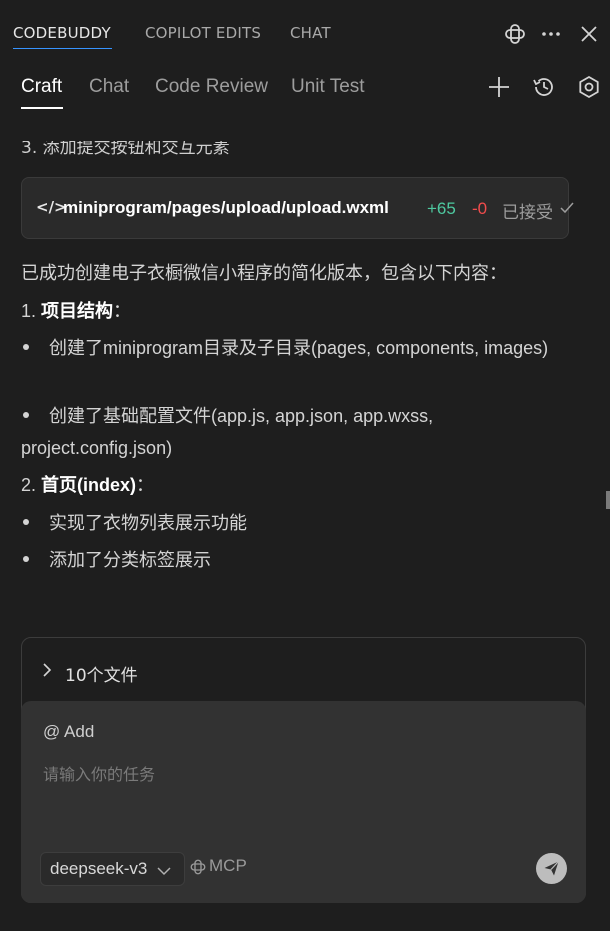  I want to click on list-item: 添加了分类标签展示, so click(301, 560).